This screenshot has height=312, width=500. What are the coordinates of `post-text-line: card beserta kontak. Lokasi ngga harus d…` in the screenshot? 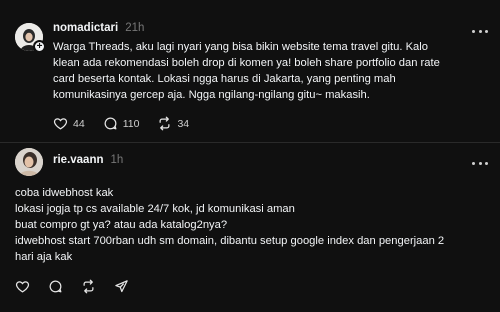 It's located at (224, 79).